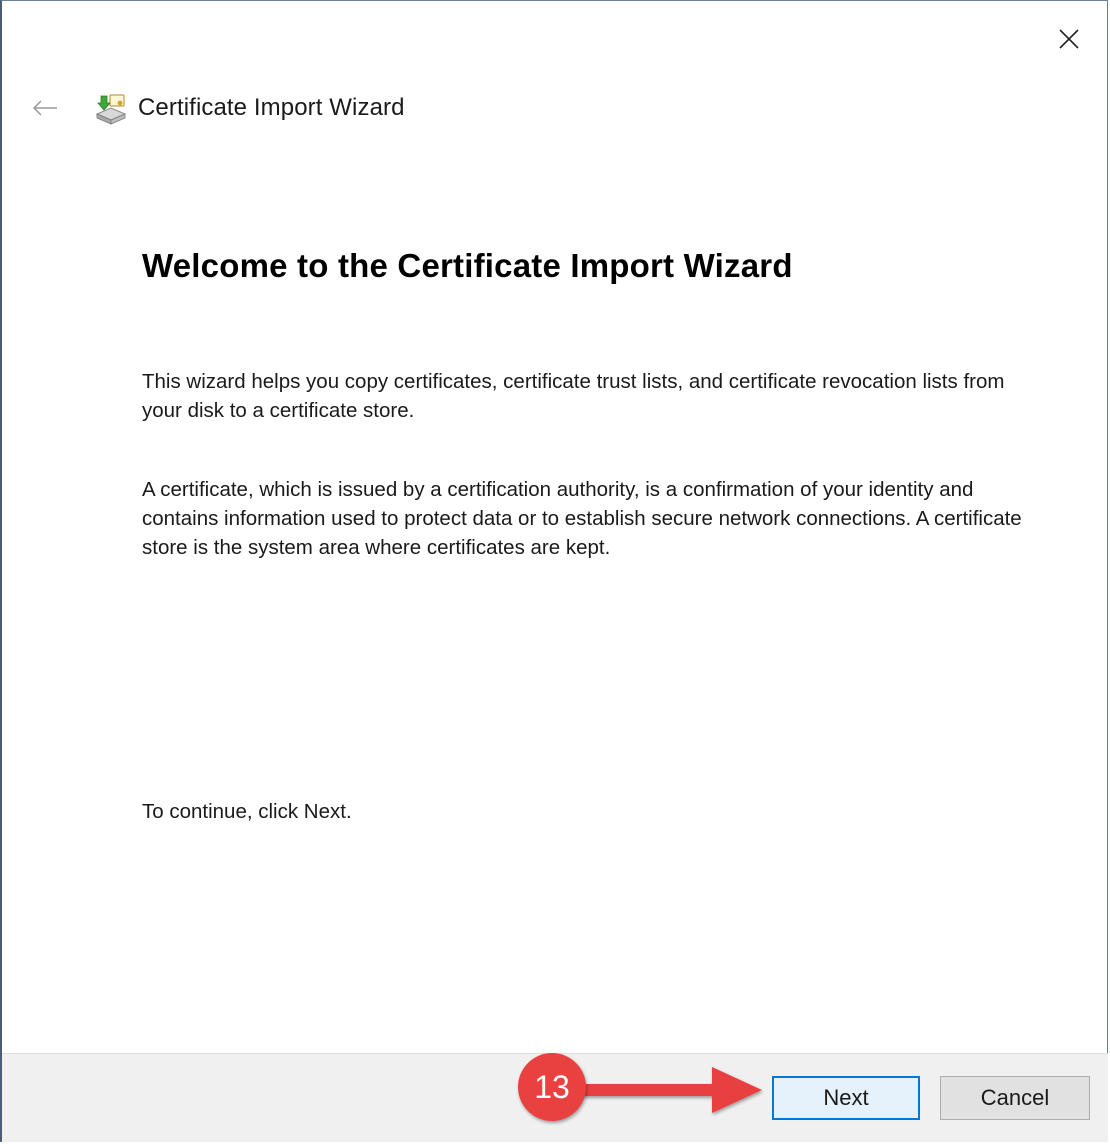  What do you see at coordinates (111, 108) in the screenshot?
I see `certificate-wizard-icon` at bounding box center [111, 108].